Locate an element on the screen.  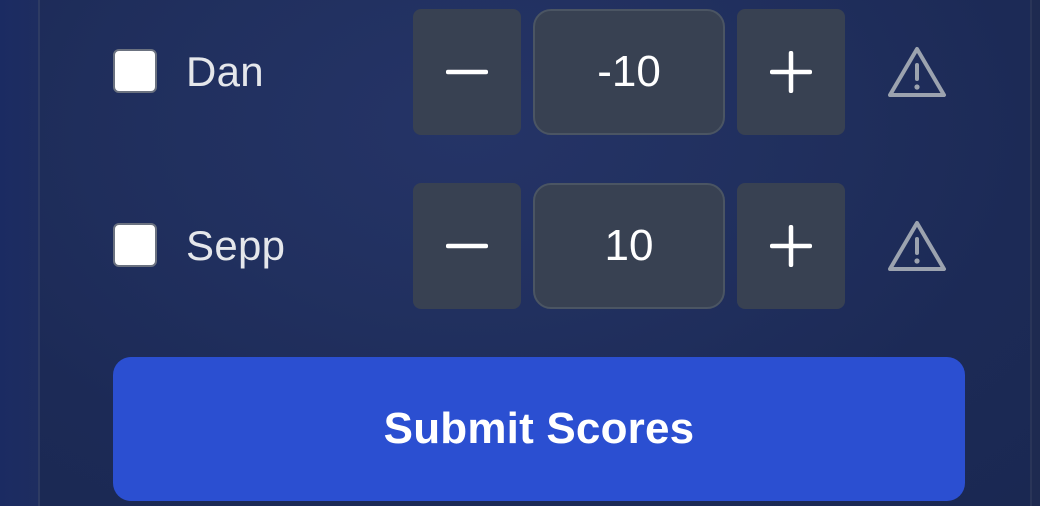
score-input: -10 is located at coordinates (629, 72).